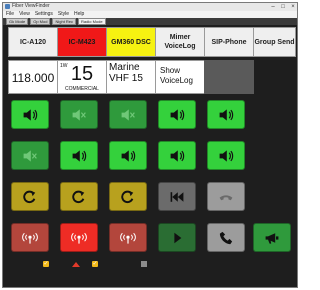  I want to click on warning-indicator, so click(76, 264).